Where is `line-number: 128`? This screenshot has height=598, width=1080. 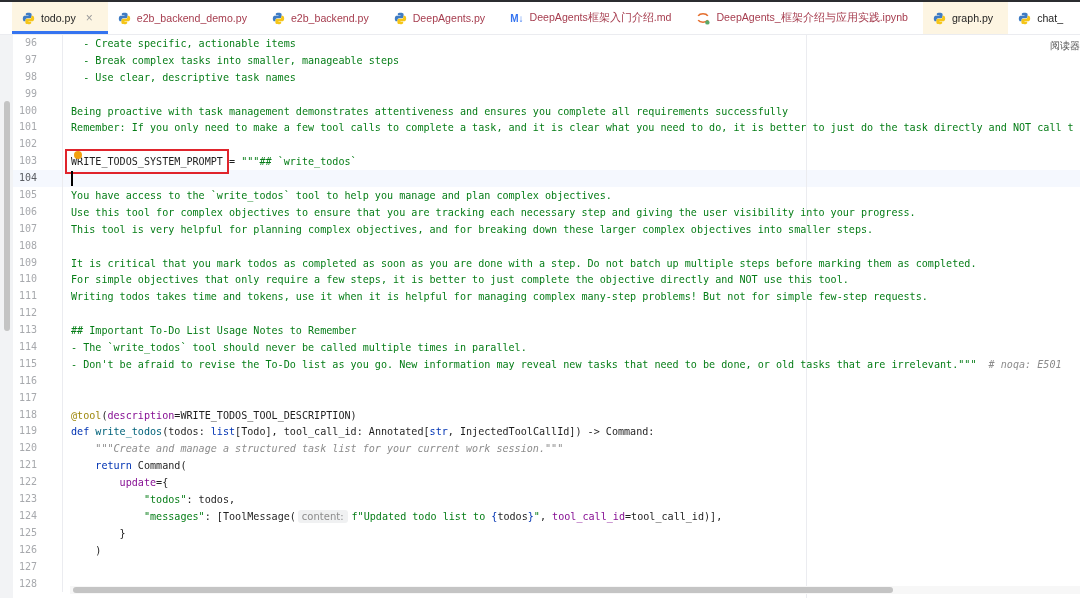 line-number: 128 is located at coordinates (38, 584).